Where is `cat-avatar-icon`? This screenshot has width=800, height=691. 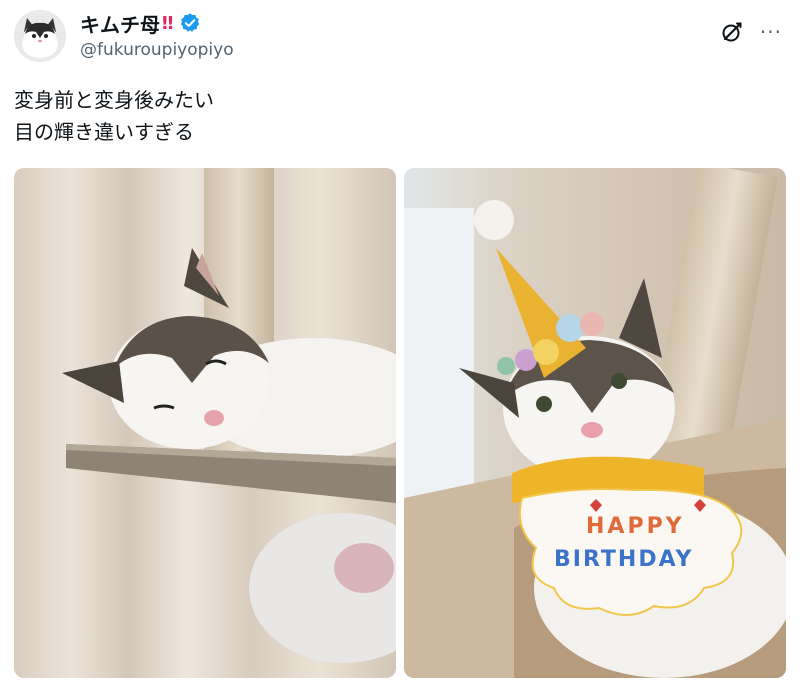
cat-avatar-icon is located at coordinates (40, 36).